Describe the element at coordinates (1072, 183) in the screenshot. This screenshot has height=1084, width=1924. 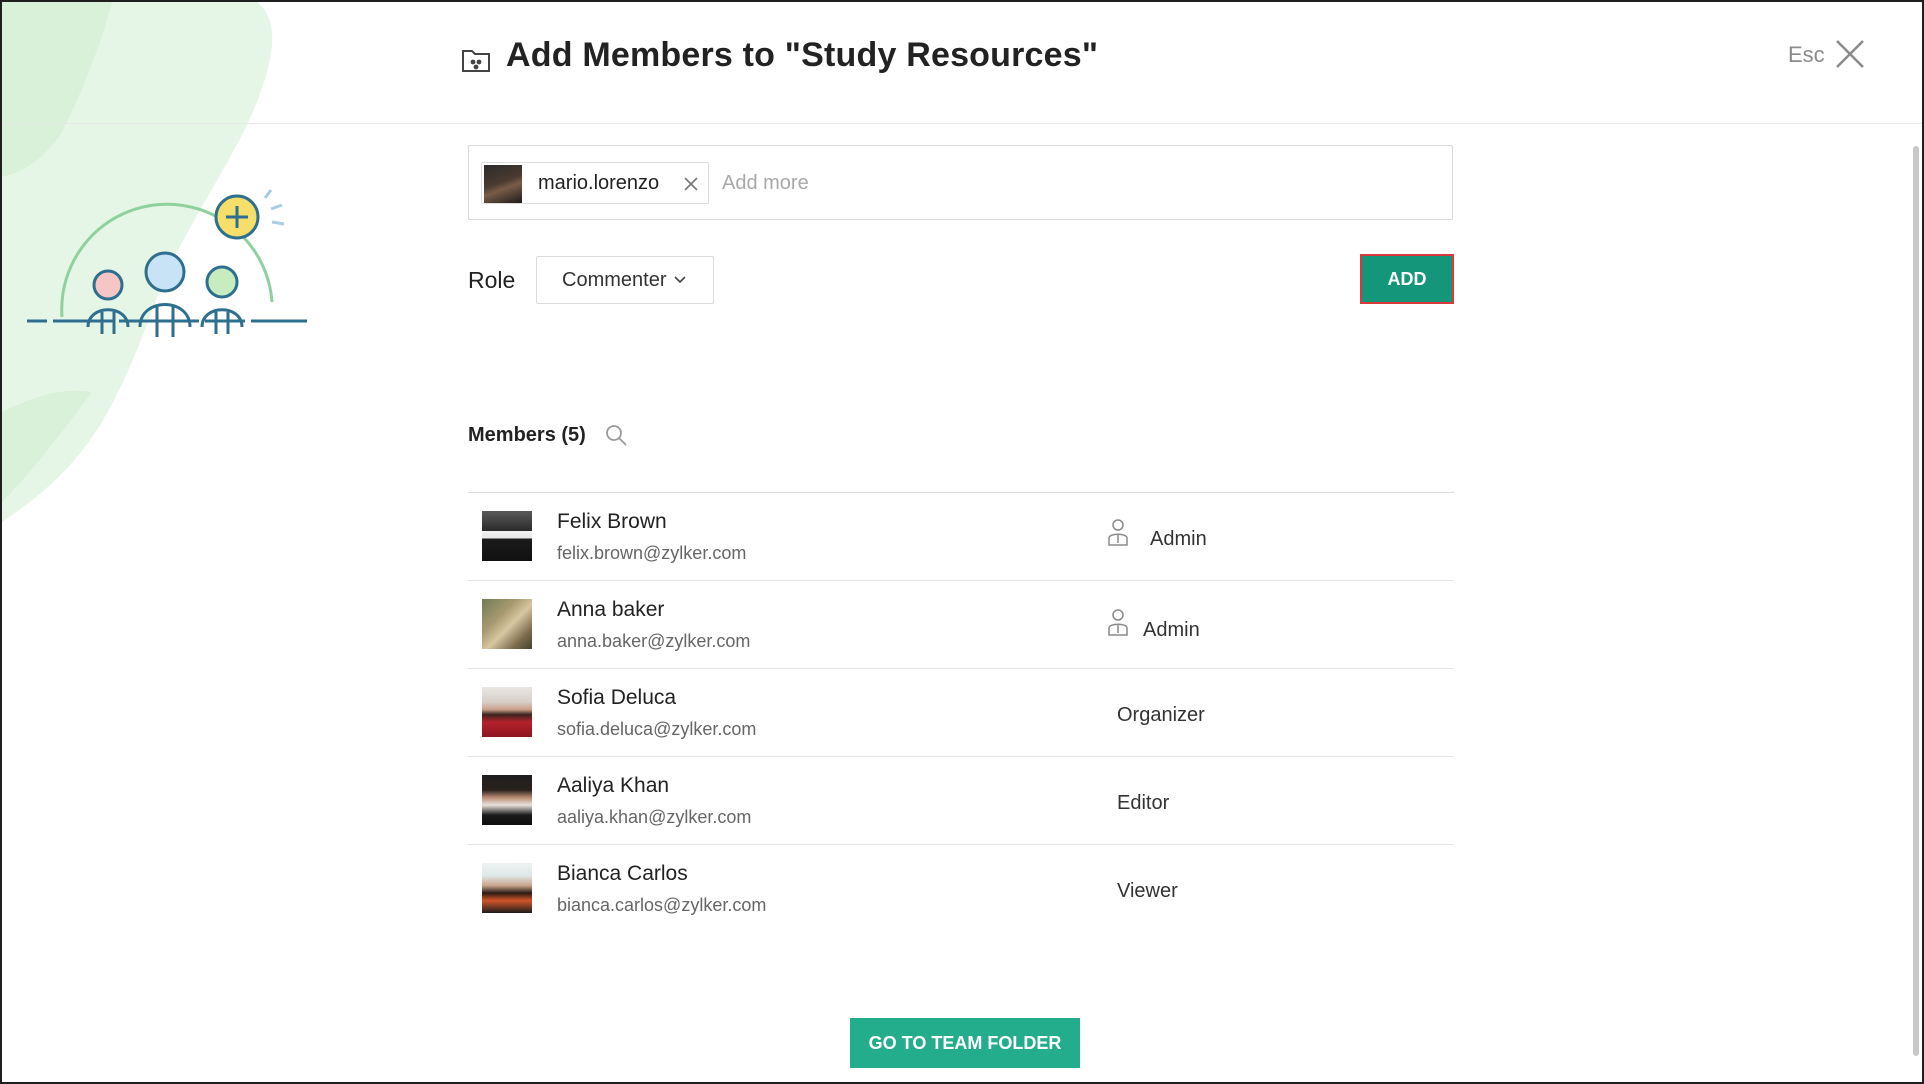
I see `add-more-input` at that location.